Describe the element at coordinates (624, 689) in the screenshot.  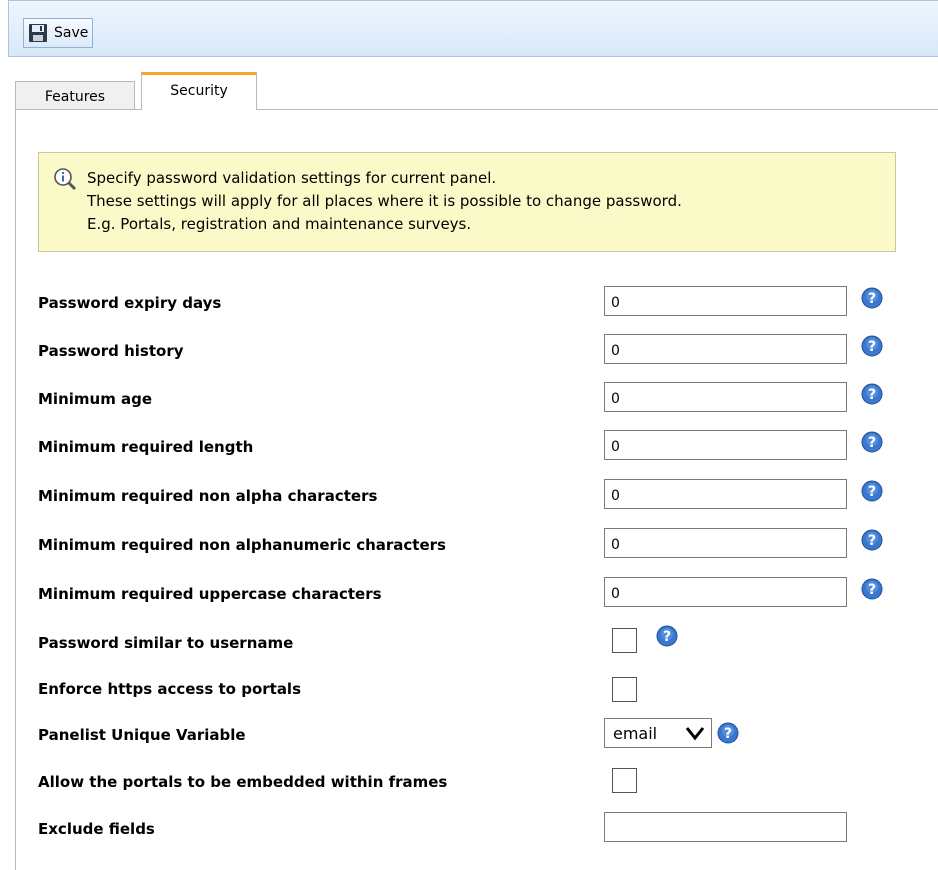
I see `enforce-https-checkbox` at that location.